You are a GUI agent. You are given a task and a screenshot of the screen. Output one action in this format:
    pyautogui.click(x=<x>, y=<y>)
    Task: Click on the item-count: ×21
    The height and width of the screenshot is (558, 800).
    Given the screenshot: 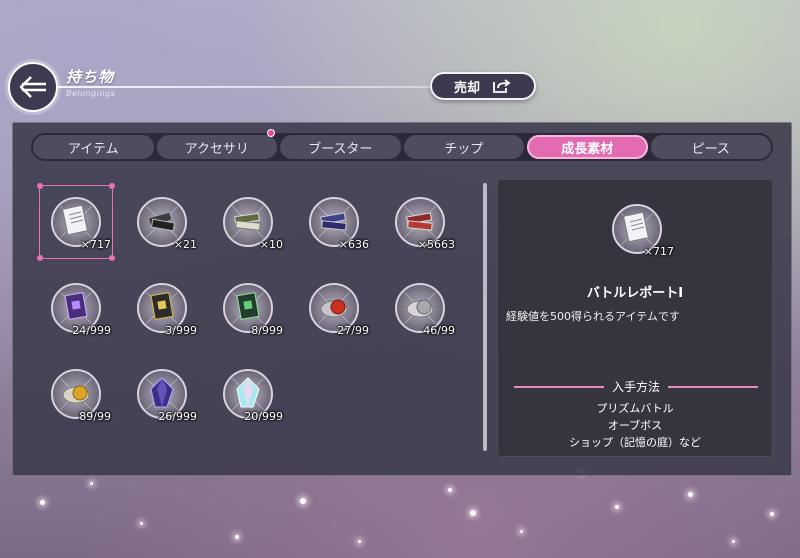 What is the action you would take?
    pyautogui.click(x=185, y=244)
    